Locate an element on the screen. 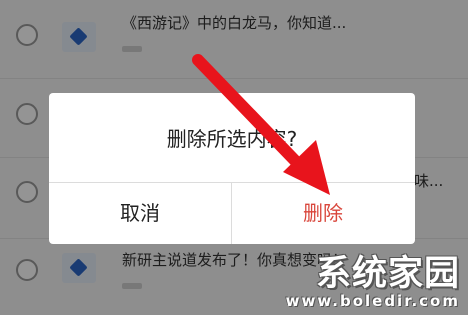 This screenshot has height=315, width=468. cancel-button: 取消 is located at coordinates (140, 213).